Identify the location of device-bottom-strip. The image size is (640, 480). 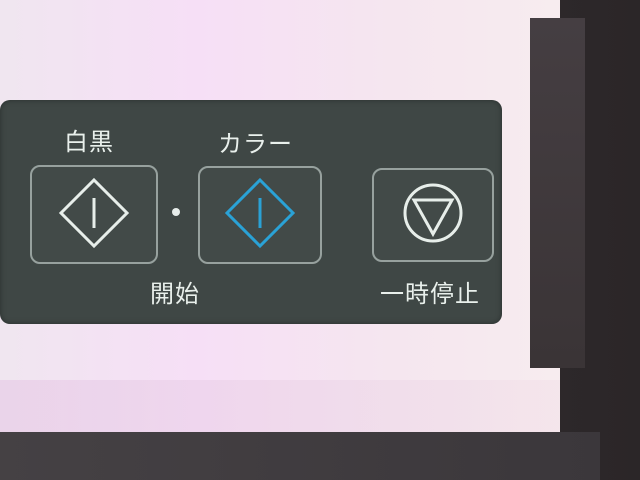
(300, 456).